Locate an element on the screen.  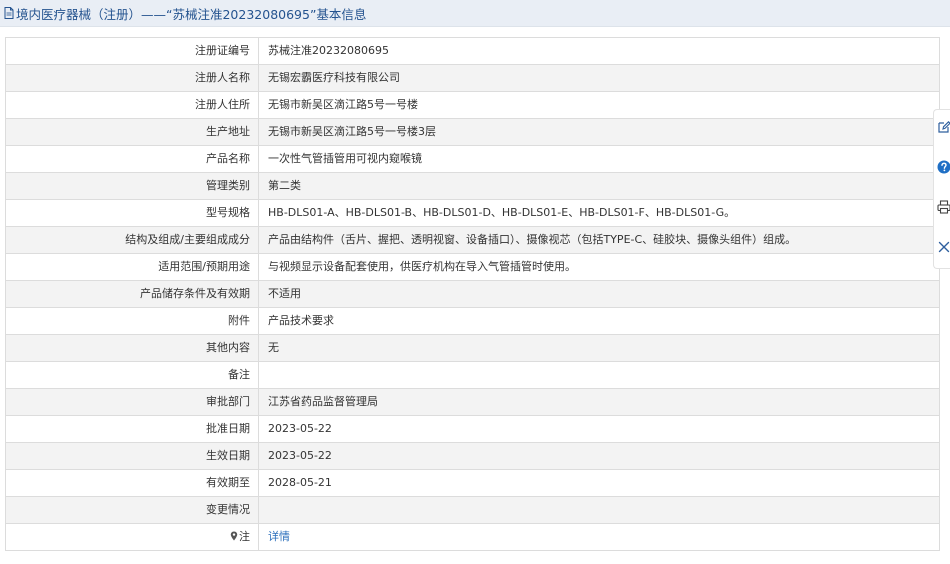
table-row: 管理类别 第二类 is located at coordinates (472, 186).